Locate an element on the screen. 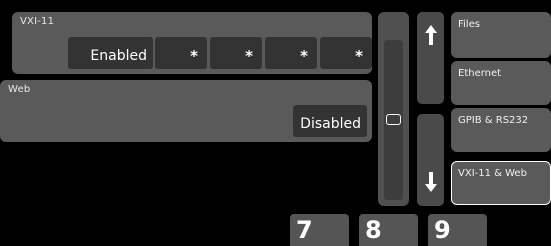  scrollbar-thumb is located at coordinates (393, 119).